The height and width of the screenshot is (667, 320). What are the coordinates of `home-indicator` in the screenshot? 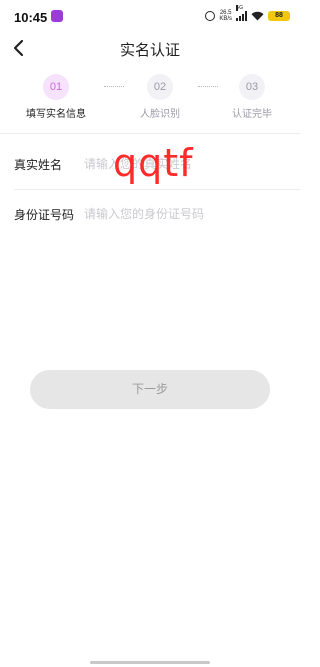 It's located at (150, 662).